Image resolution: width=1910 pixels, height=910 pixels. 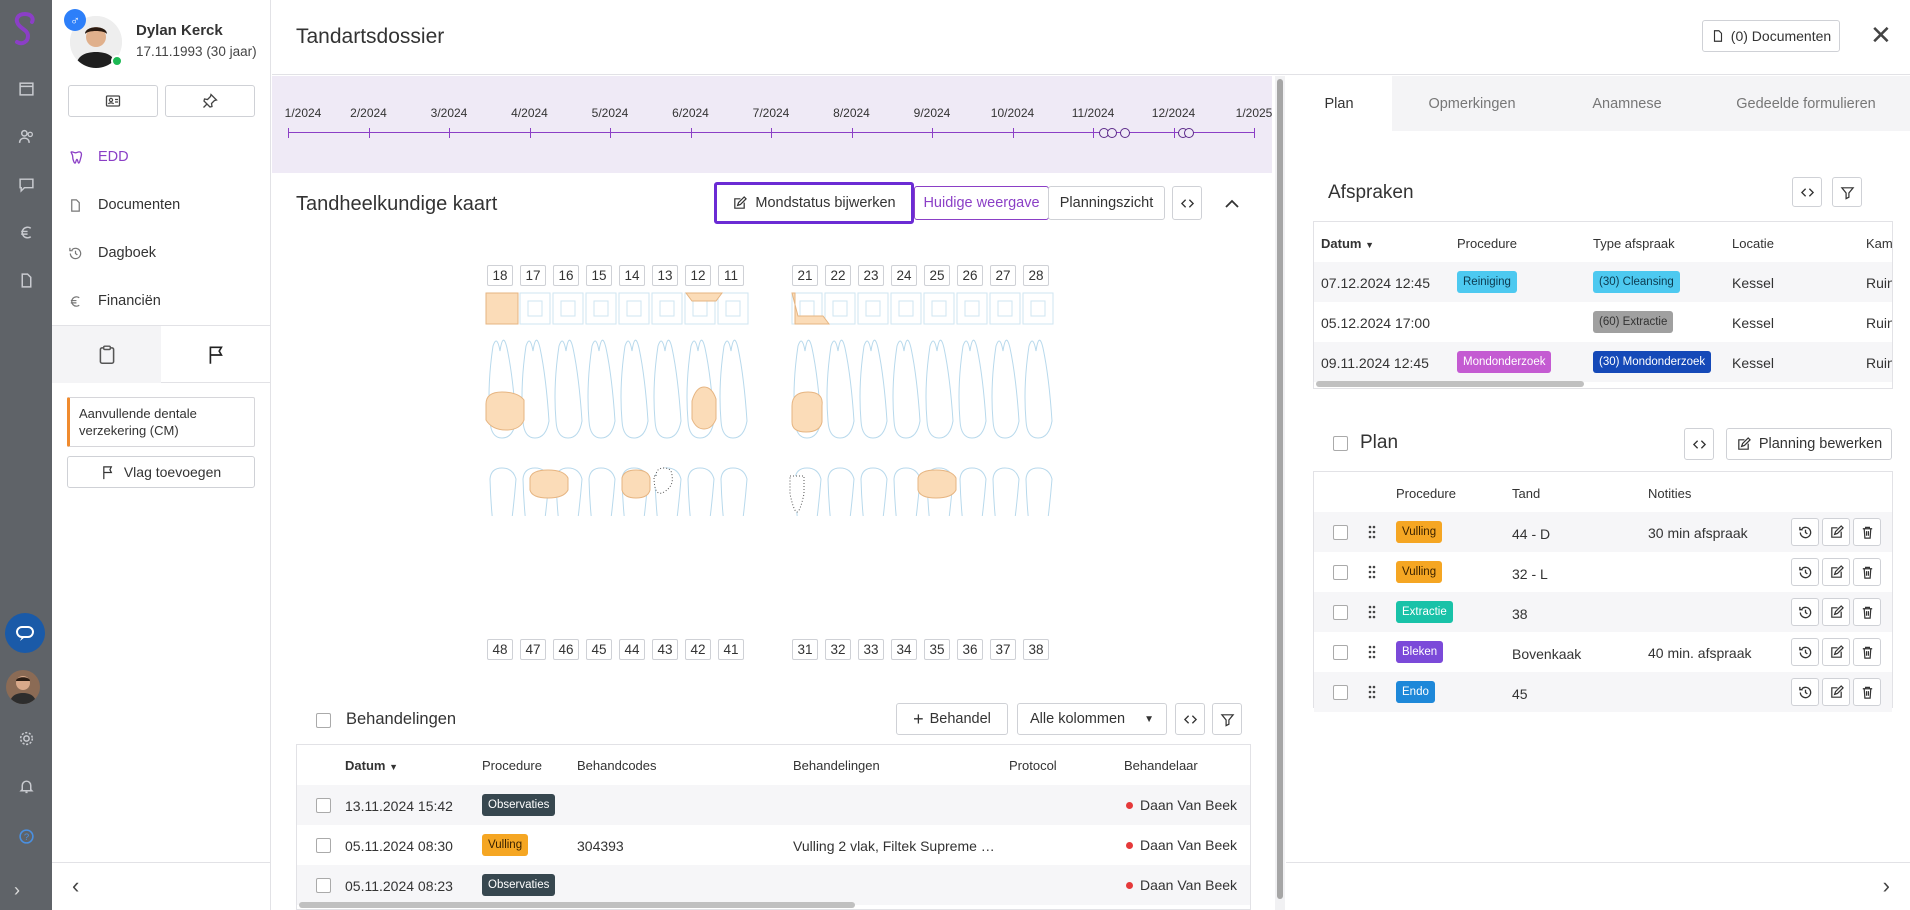 I want to click on documents-button: (0) Documenten, so click(x=1771, y=36).